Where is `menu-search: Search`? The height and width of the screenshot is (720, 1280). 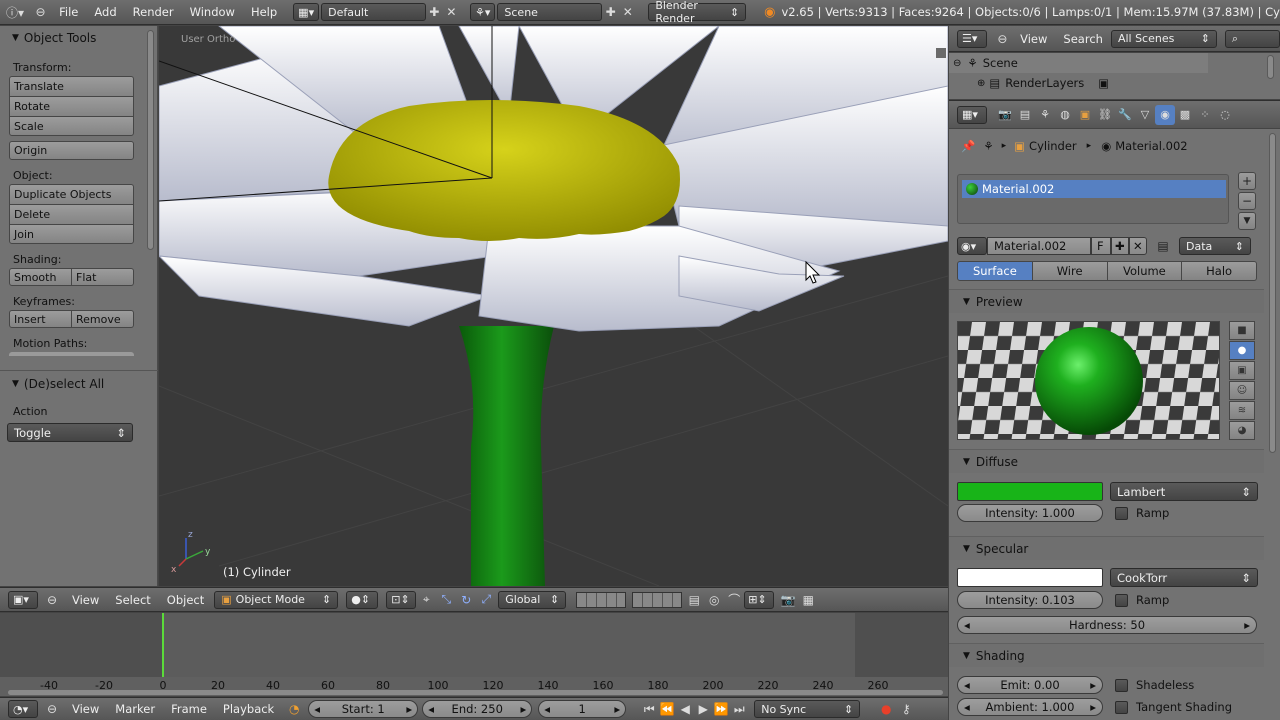
menu-search: Search is located at coordinates (1083, 39).